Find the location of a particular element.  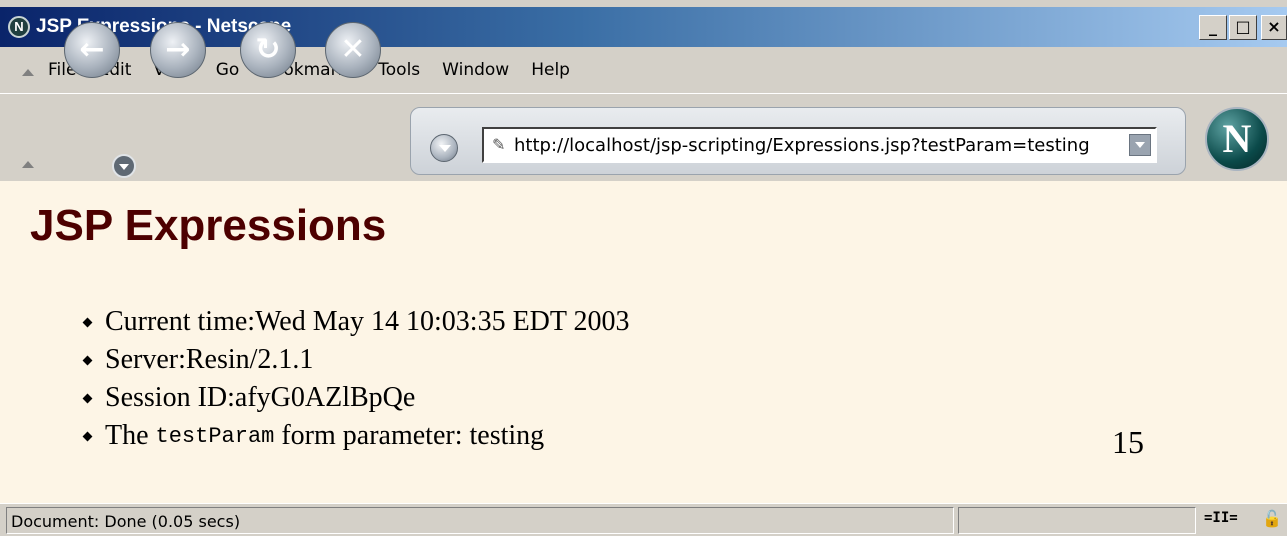

list-item: Session ID: afyG0AZlBpQe is located at coordinates (356, 398).